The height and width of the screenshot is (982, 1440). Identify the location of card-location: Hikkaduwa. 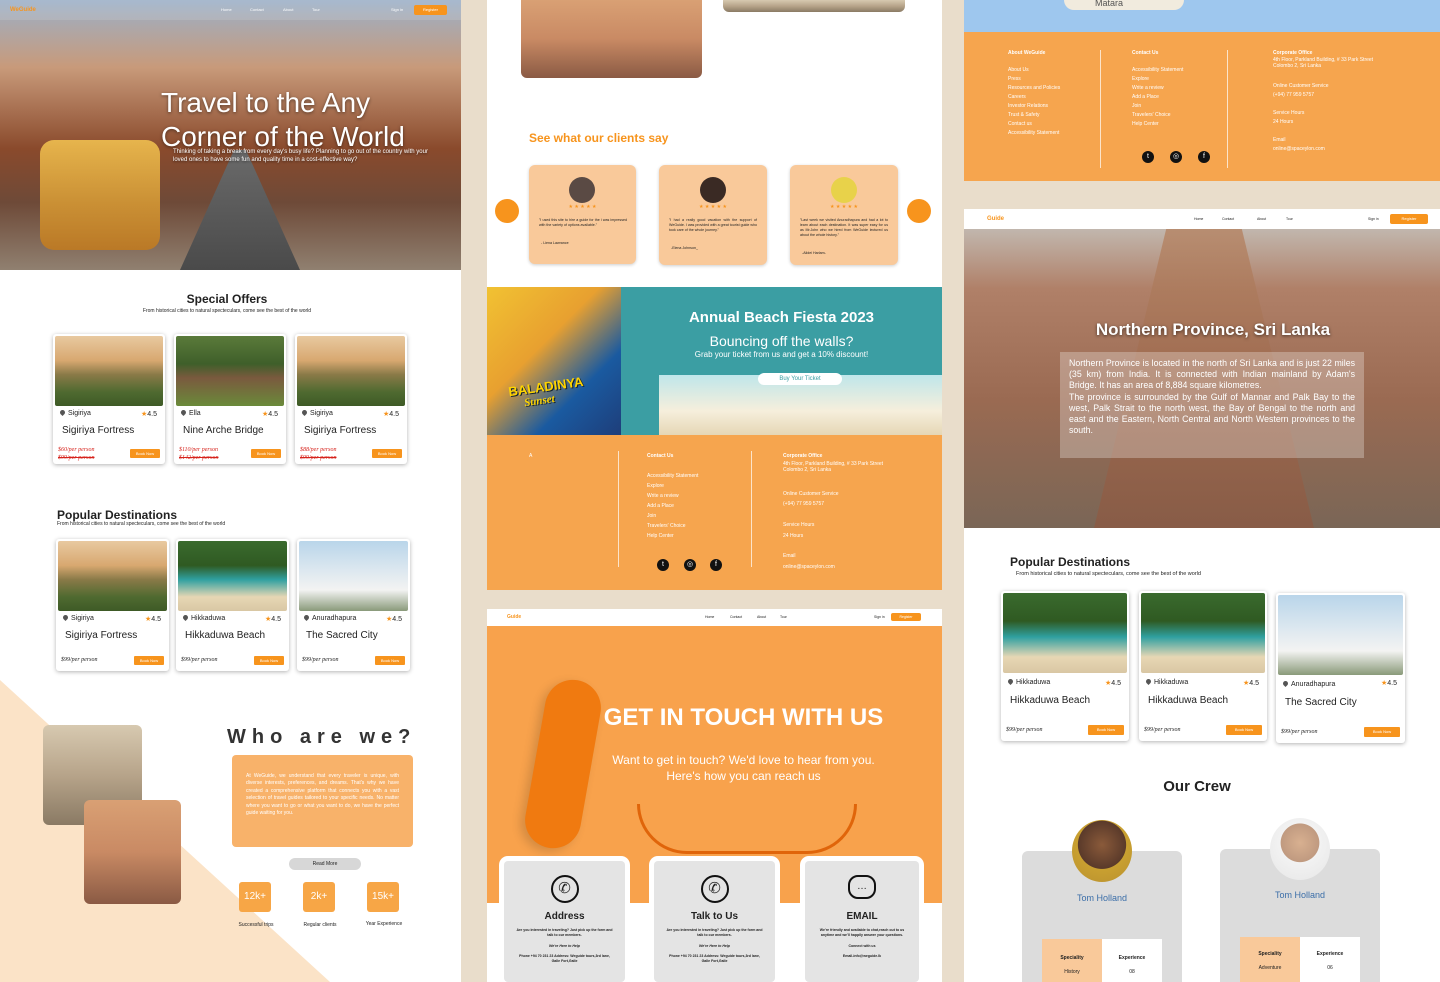
(203, 617).